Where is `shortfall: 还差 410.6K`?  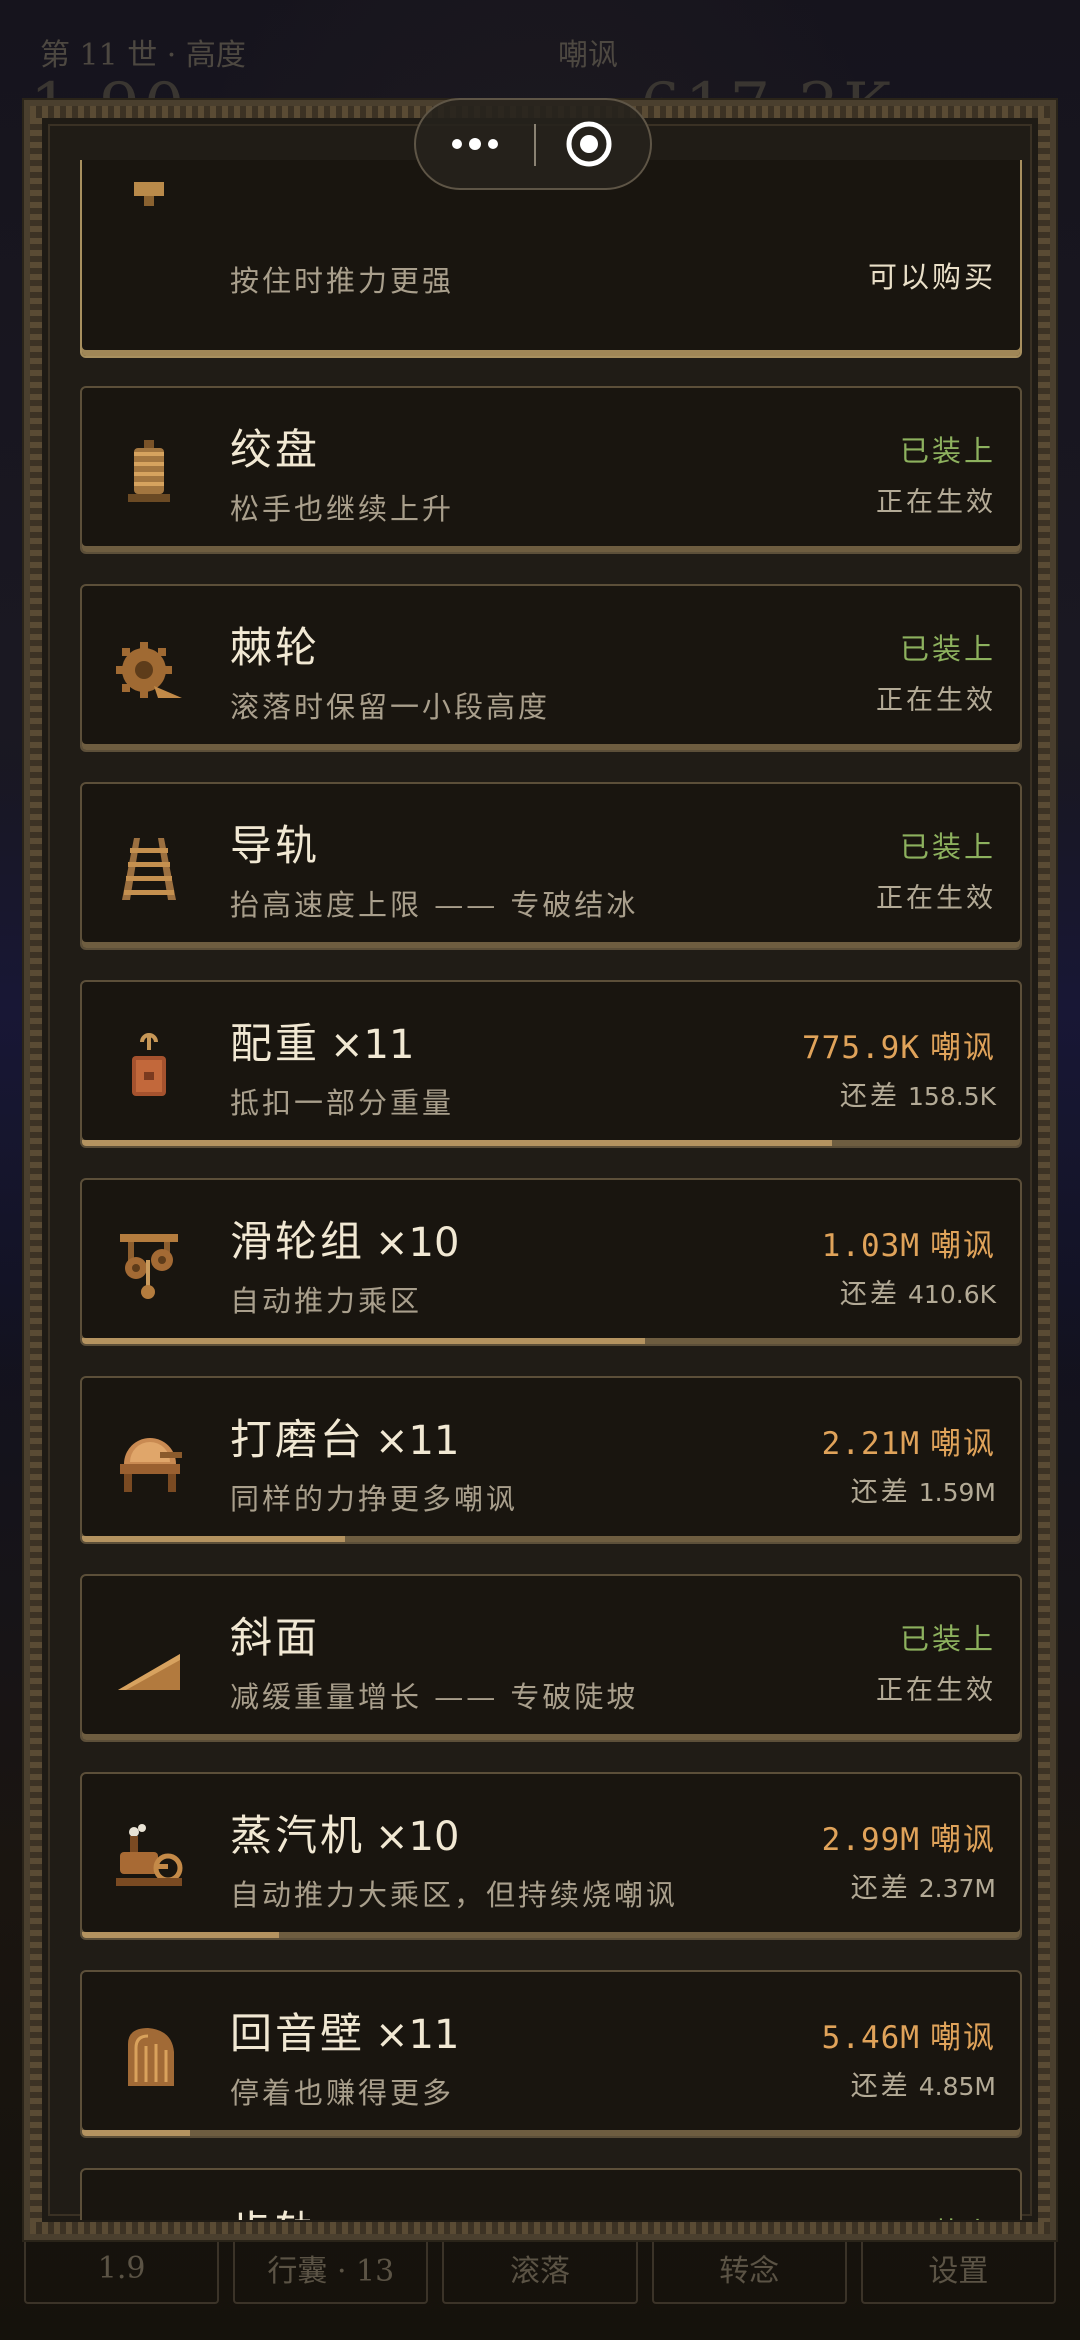
shortfall: 还差 410.6K is located at coordinates (918, 1291).